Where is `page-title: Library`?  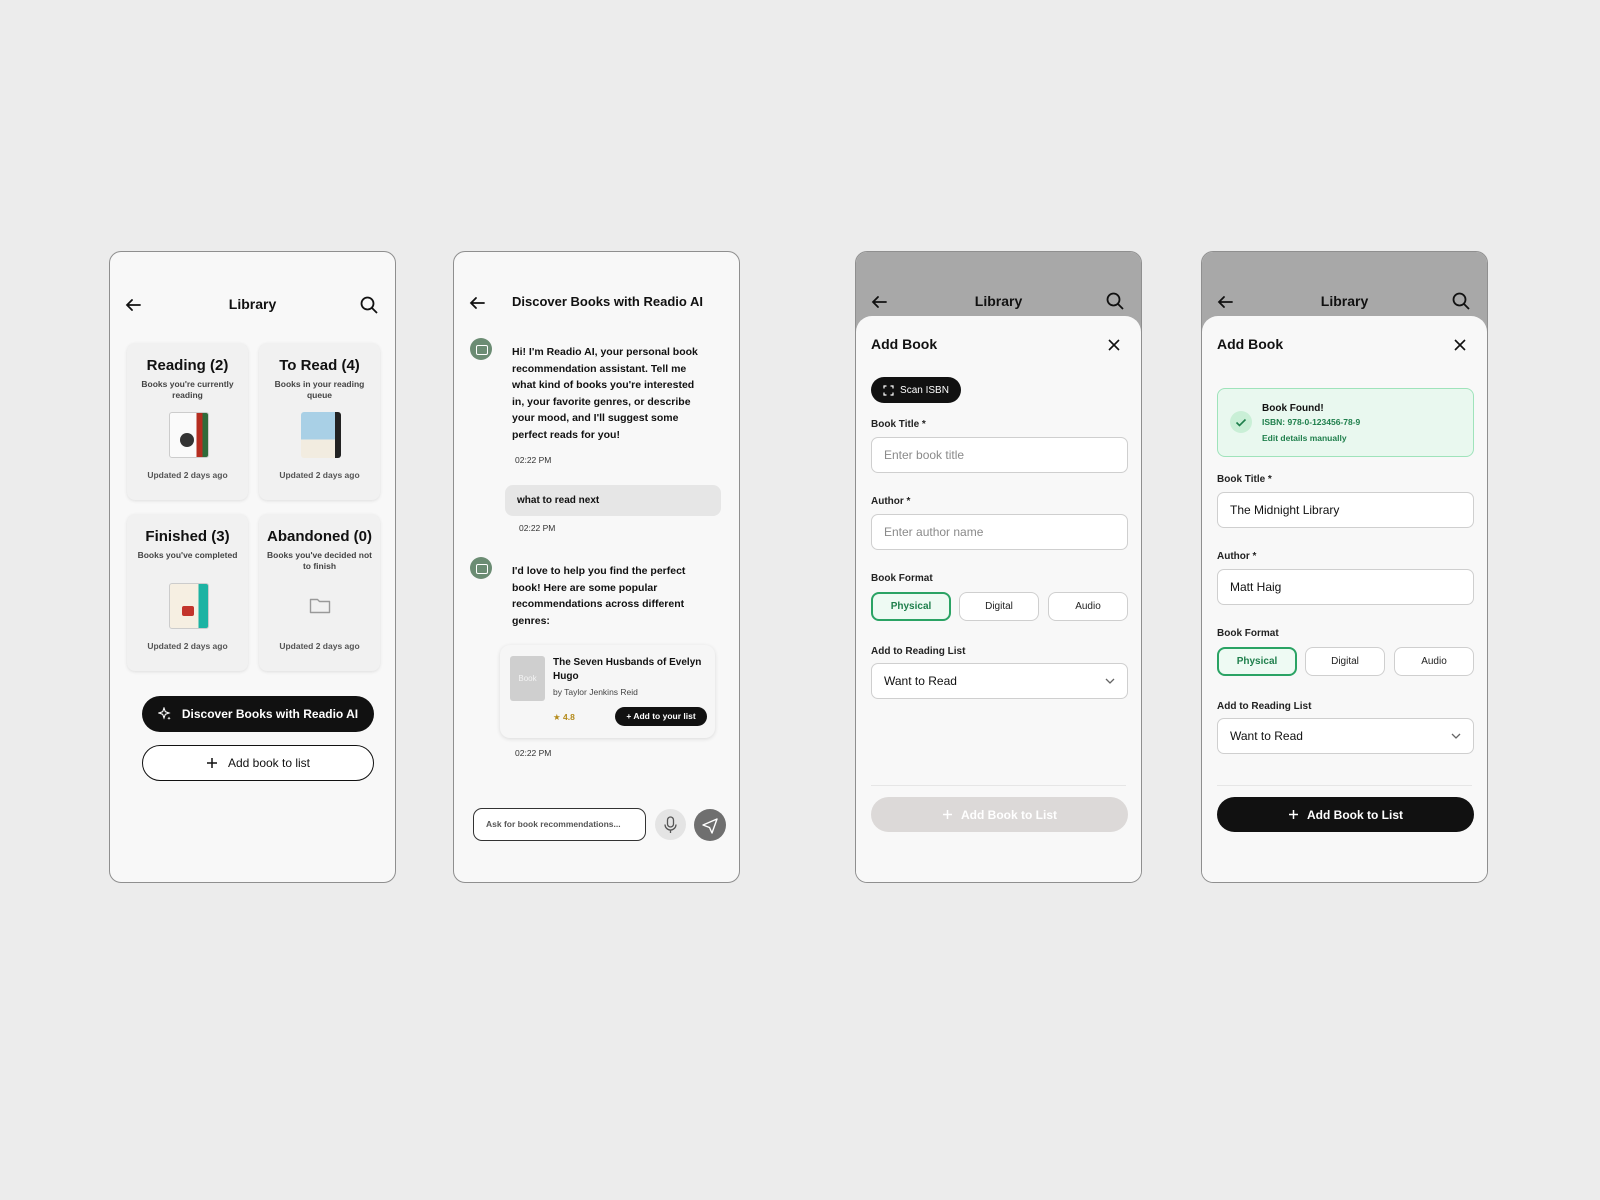
page-title: Library is located at coordinates (252, 304).